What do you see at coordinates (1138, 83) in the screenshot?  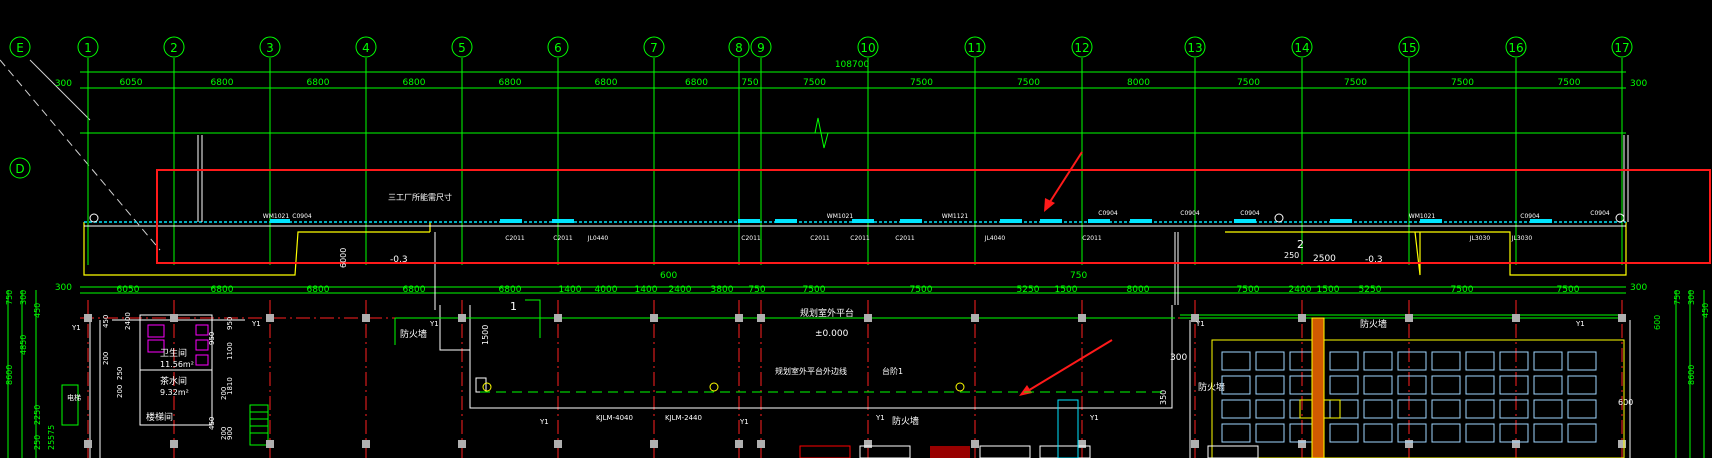 I see `top-dim-11: 8000` at bounding box center [1138, 83].